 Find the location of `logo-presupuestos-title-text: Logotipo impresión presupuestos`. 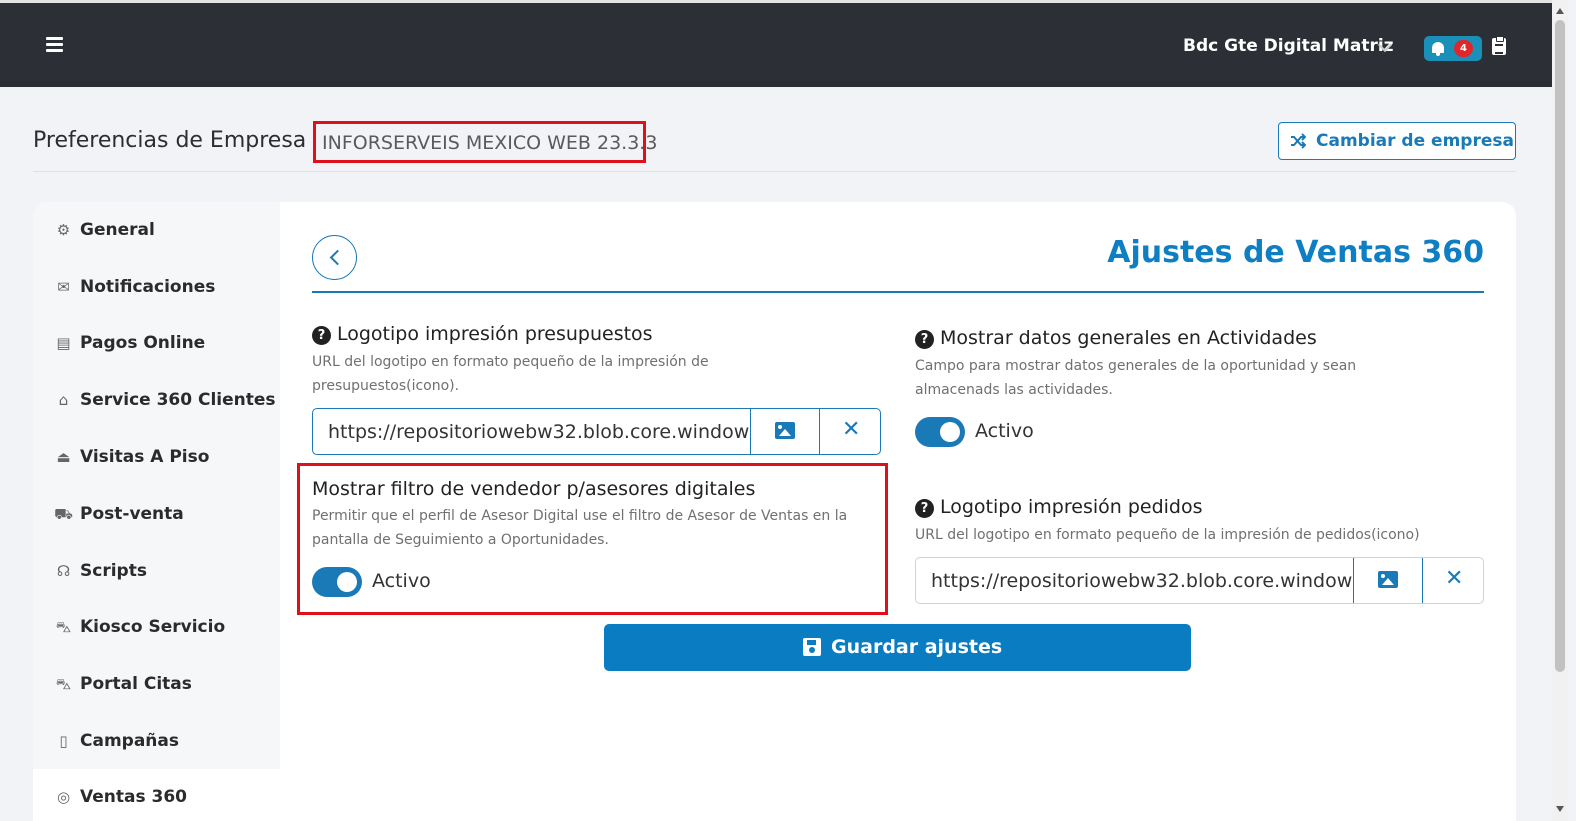

logo-presupuestos-title-text: Logotipo impresión presupuestos is located at coordinates (495, 334).